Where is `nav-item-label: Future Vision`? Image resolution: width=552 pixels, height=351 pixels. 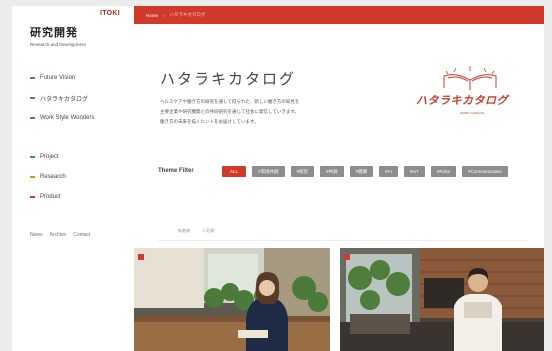
nav-item-label: Future Vision is located at coordinates (58, 78).